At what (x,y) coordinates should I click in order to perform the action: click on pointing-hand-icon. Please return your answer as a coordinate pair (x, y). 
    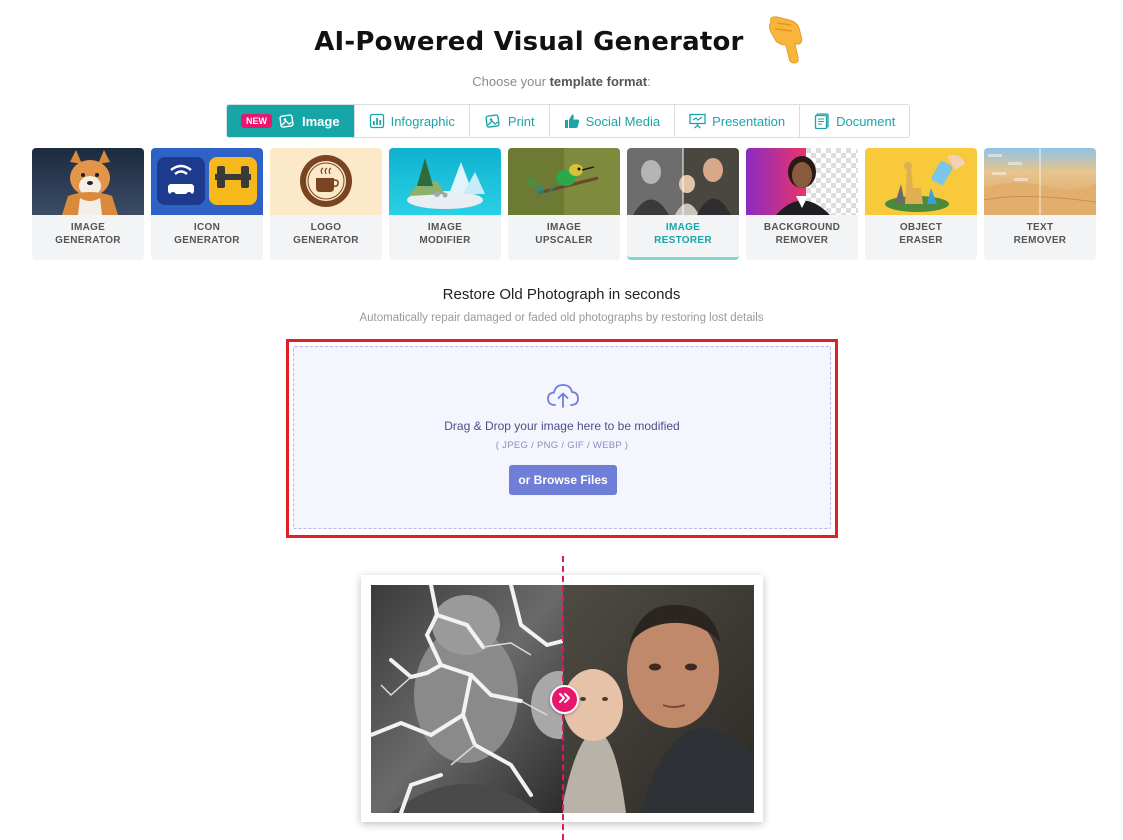
    Looking at the image, I should click on (787, 42).